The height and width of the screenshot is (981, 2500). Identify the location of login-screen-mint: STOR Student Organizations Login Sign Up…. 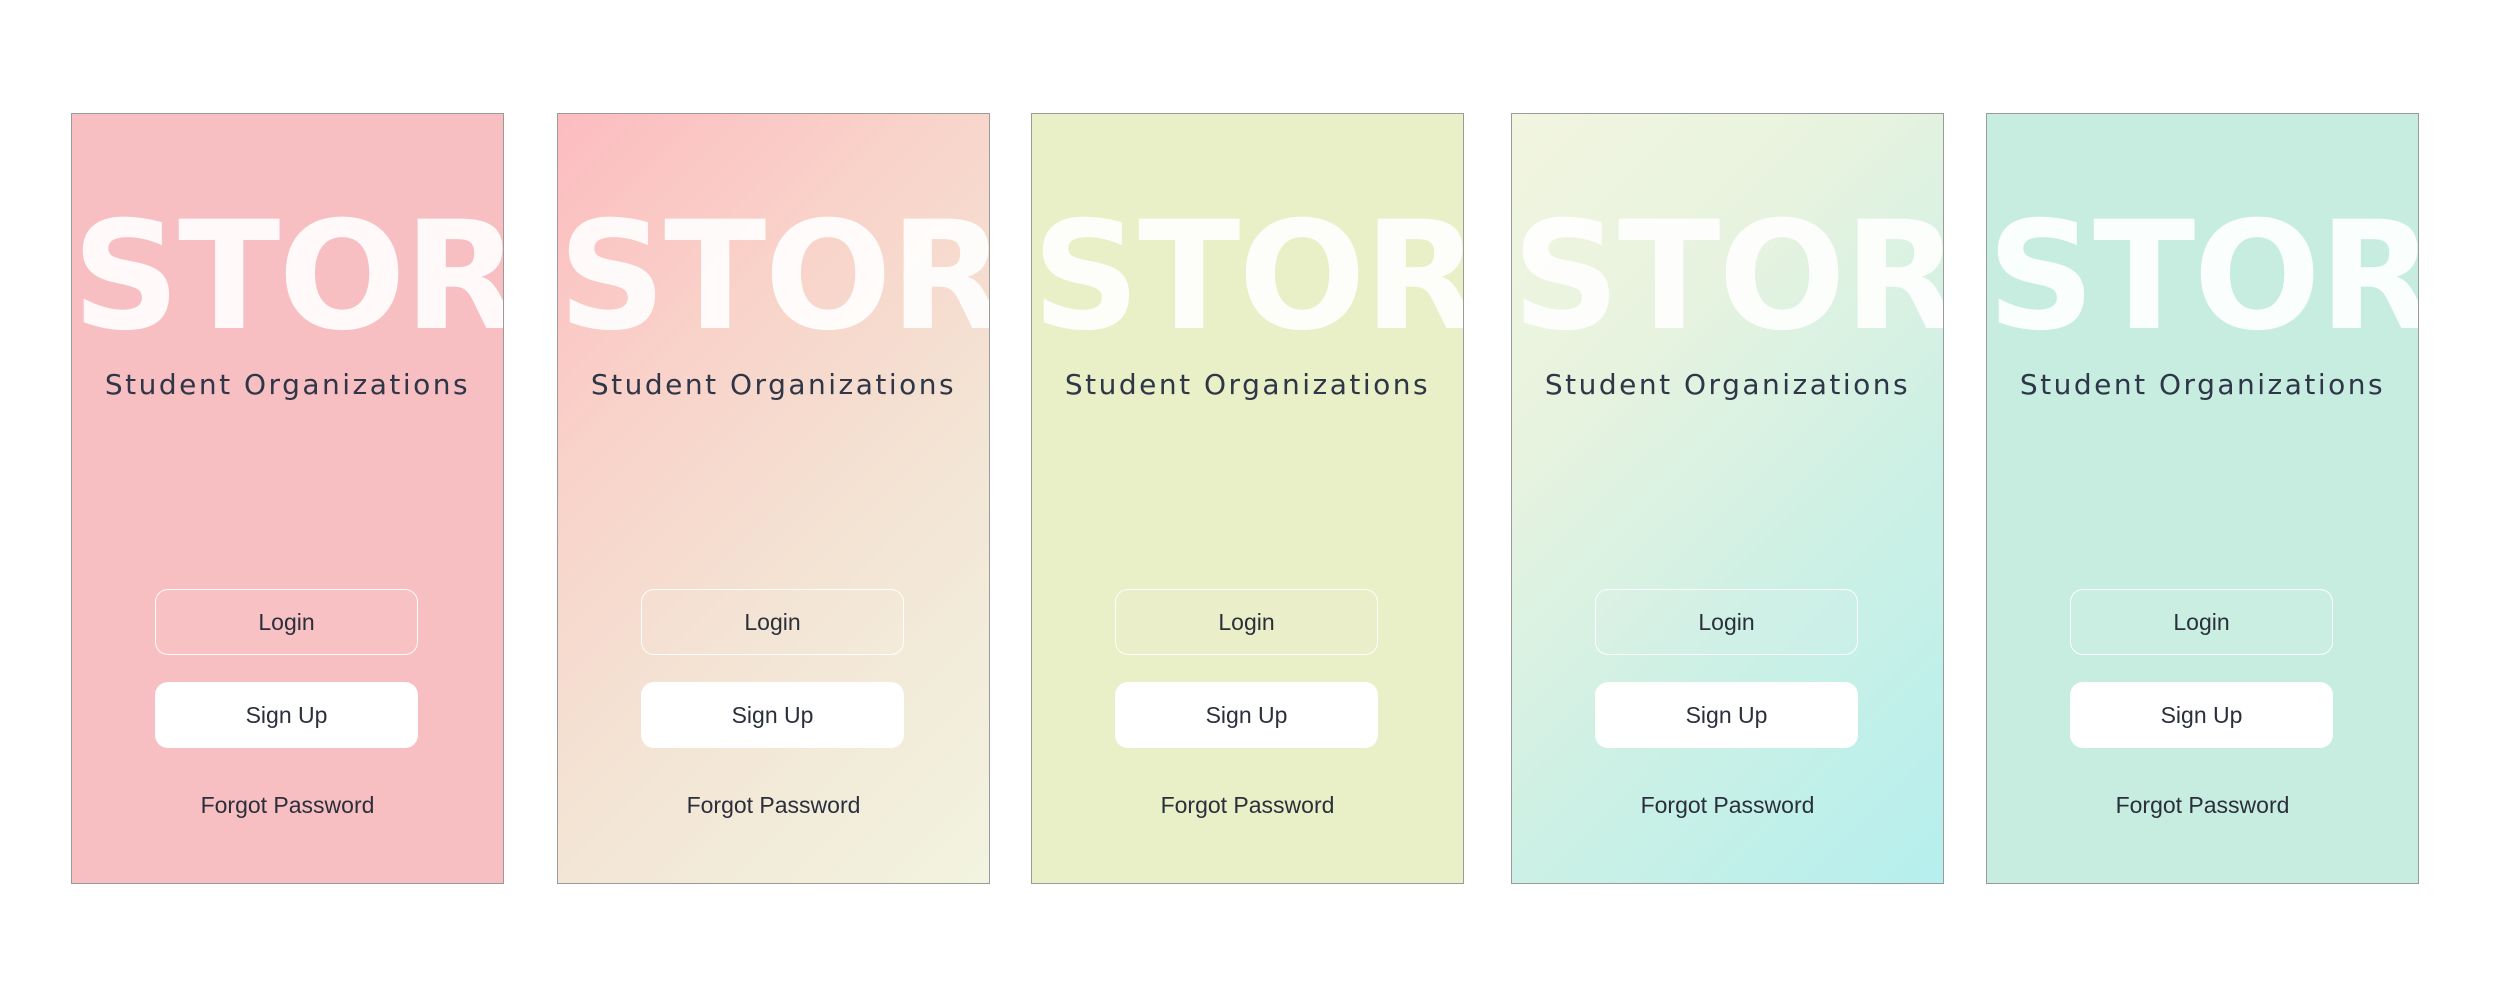
(2202, 498).